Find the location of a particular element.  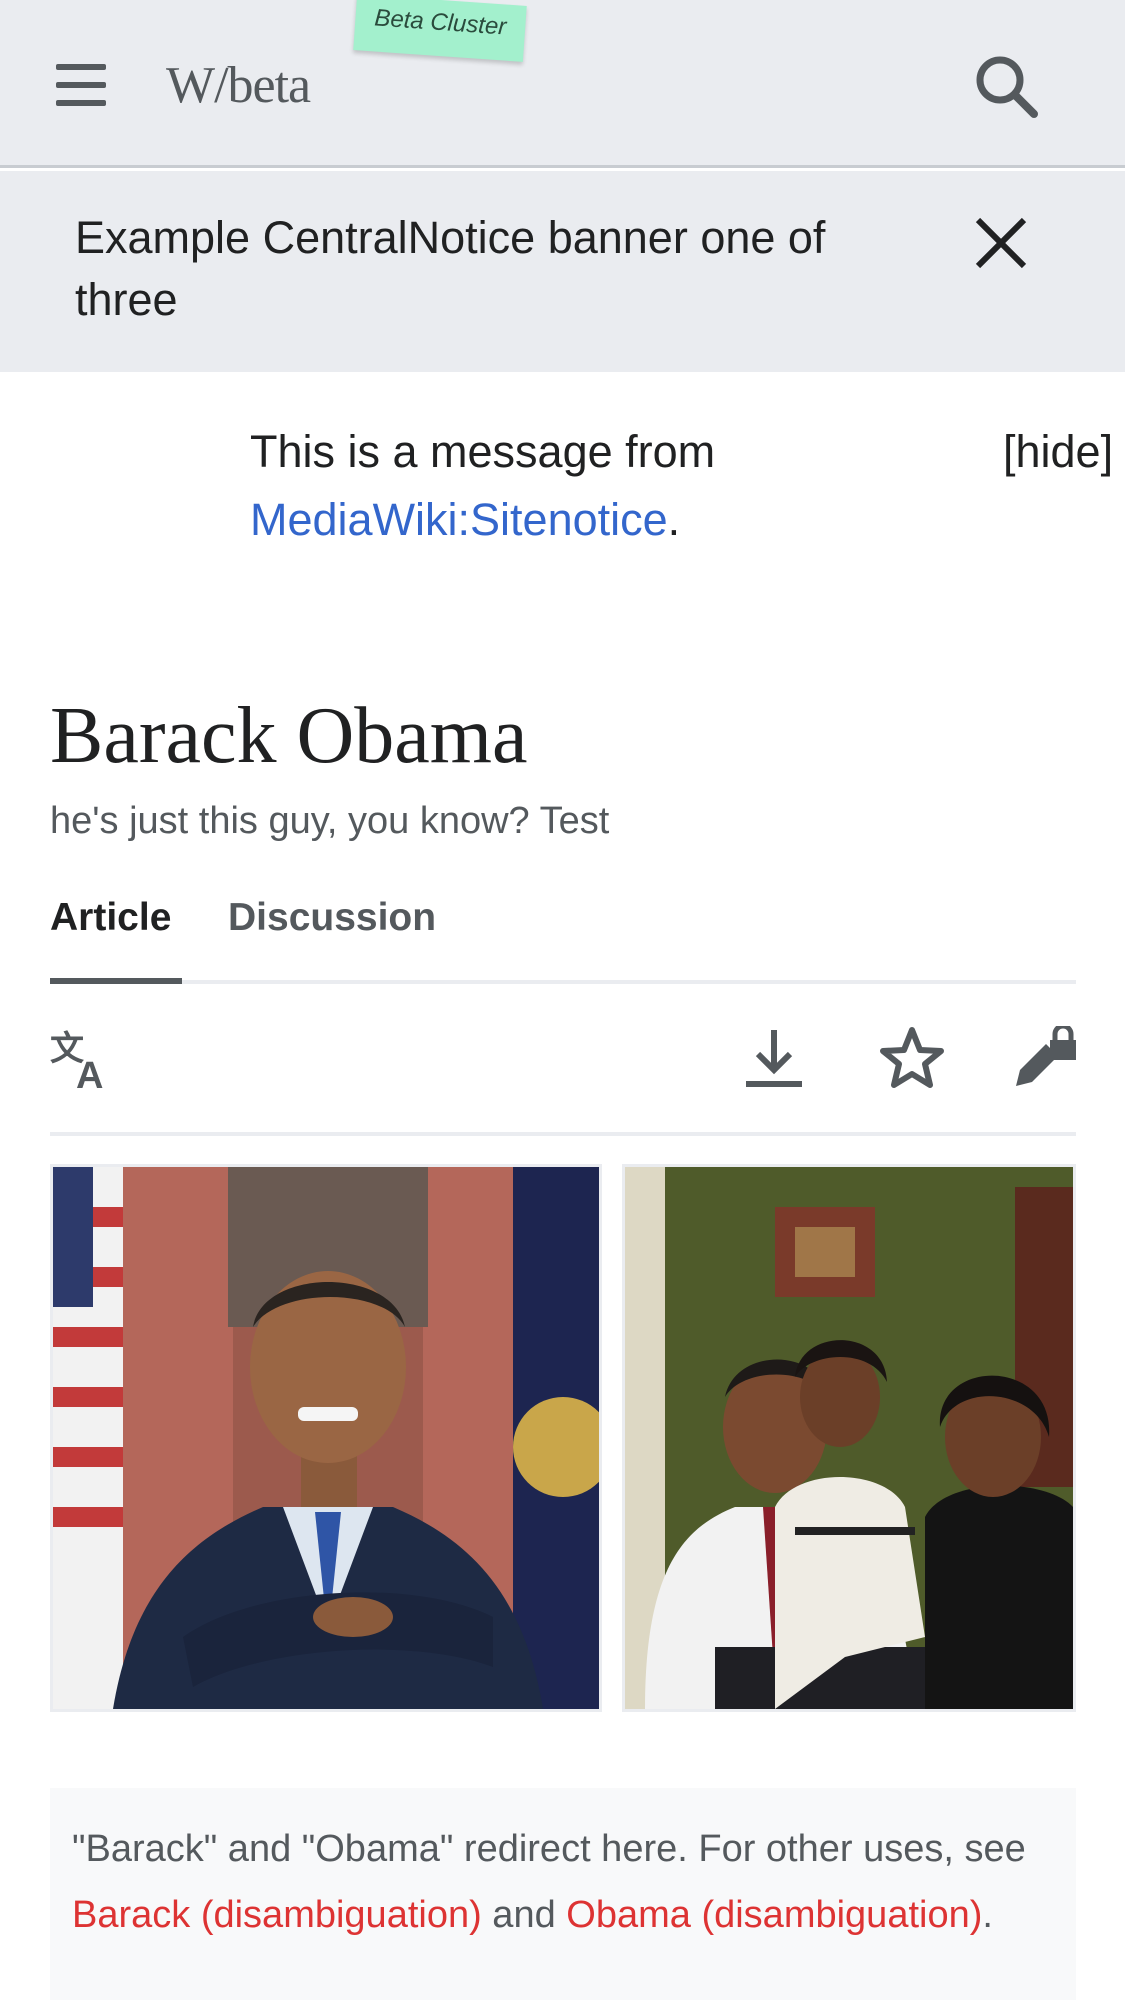

header: W/beta Beta Cluster is located at coordinates (562, 84).